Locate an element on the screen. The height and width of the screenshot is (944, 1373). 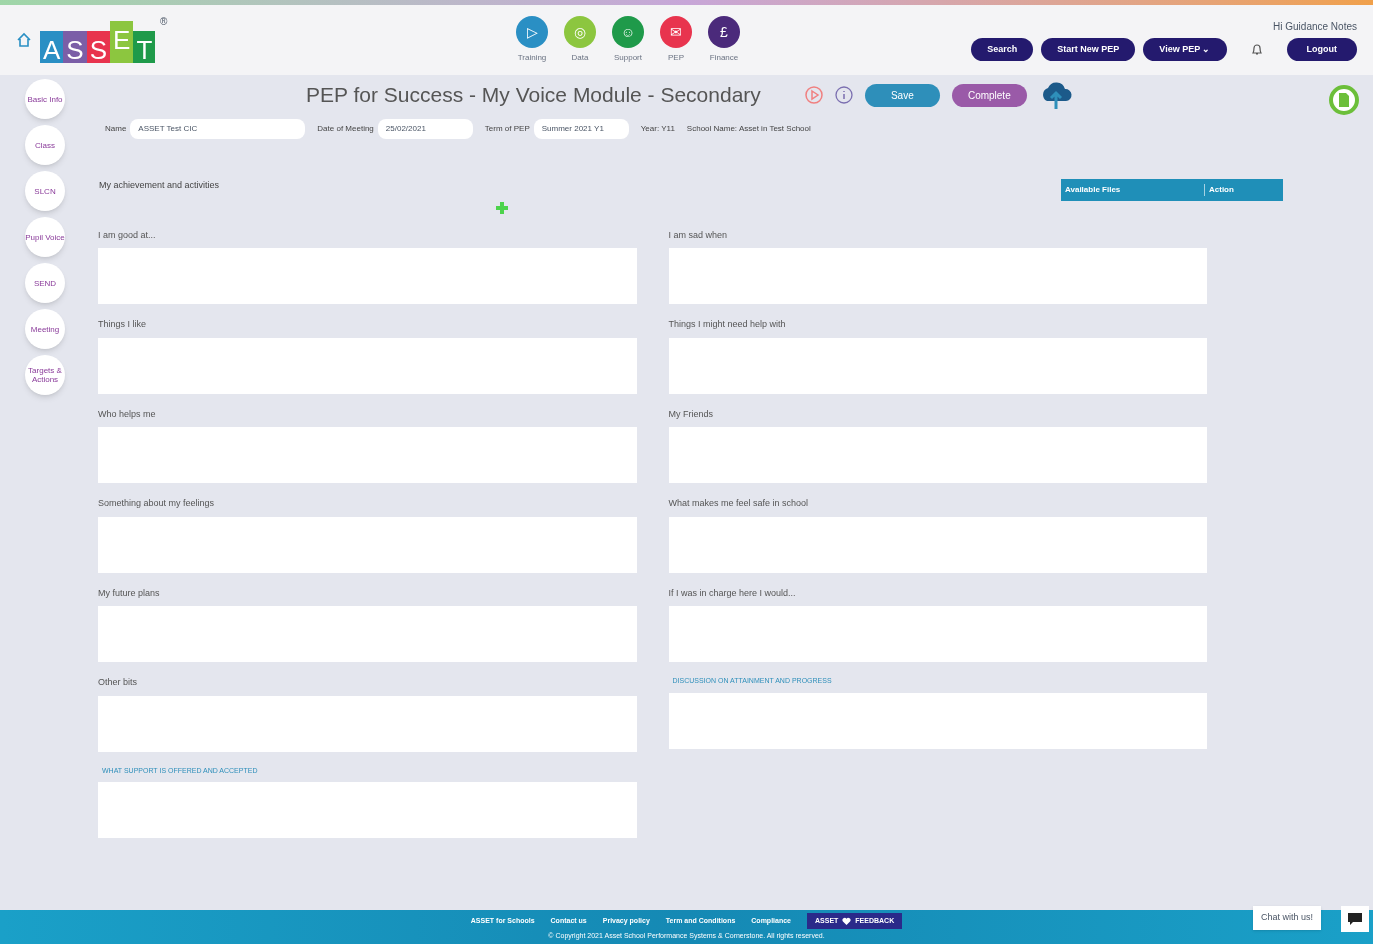
input-field: Summer 2021 Y1 is located at coordinates (581, 129).